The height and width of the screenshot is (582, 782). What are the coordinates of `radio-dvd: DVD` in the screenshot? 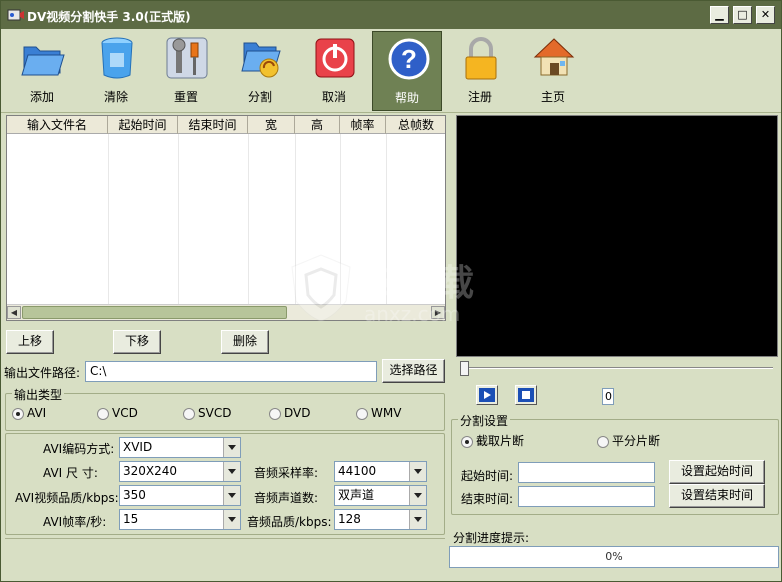 It's located at (289, 414).